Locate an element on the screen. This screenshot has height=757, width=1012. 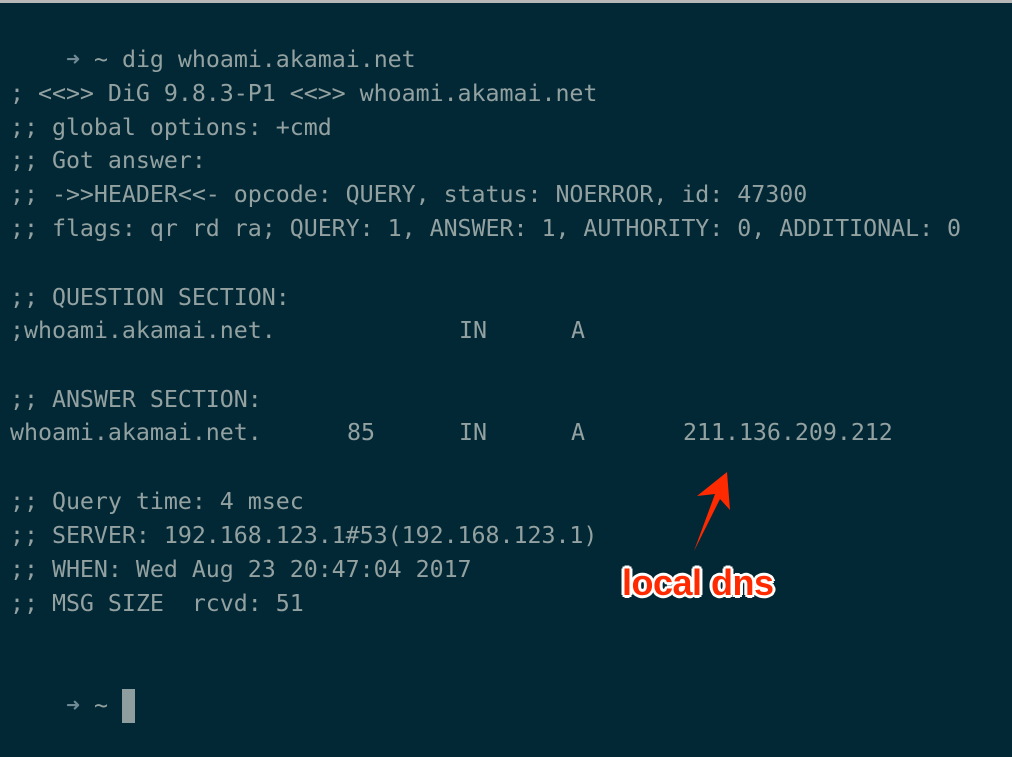
annotation-label: local dns is located at coordinates (698, 582).